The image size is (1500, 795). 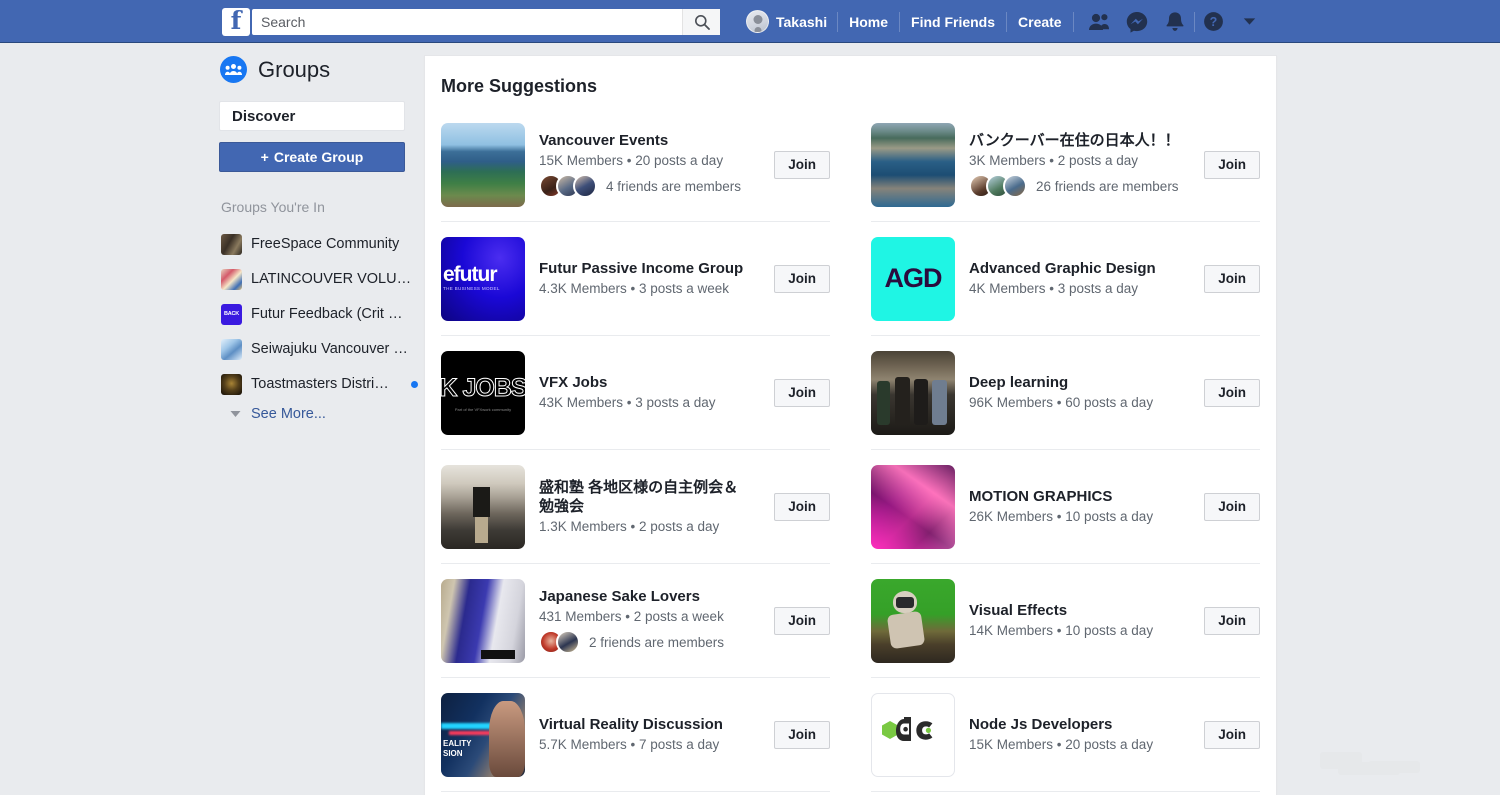 I want to click on facebook-logo-icon: f, so click(x=236, y=22).